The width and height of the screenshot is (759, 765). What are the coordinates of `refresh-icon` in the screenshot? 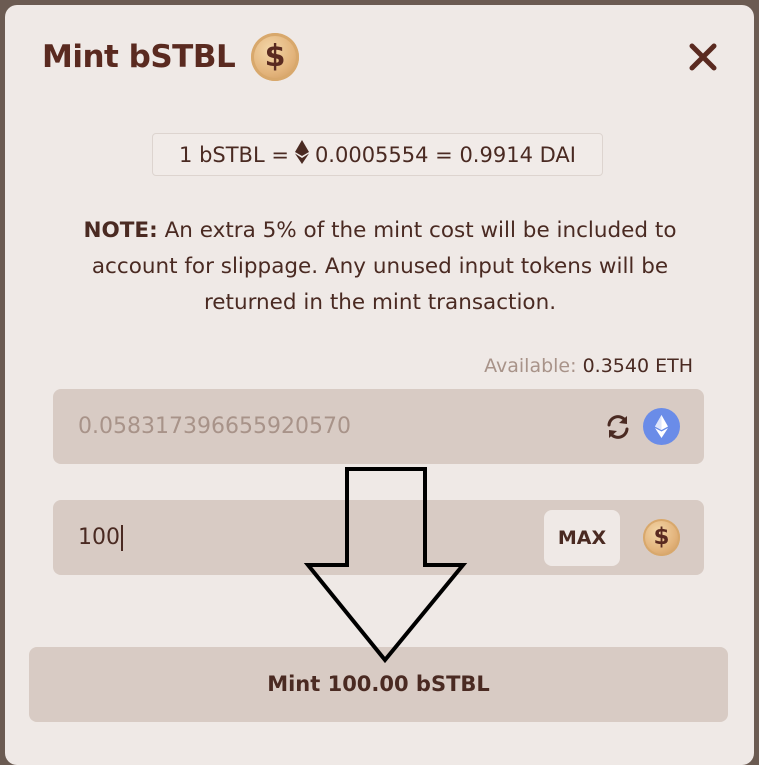 It's located at (618, 427).